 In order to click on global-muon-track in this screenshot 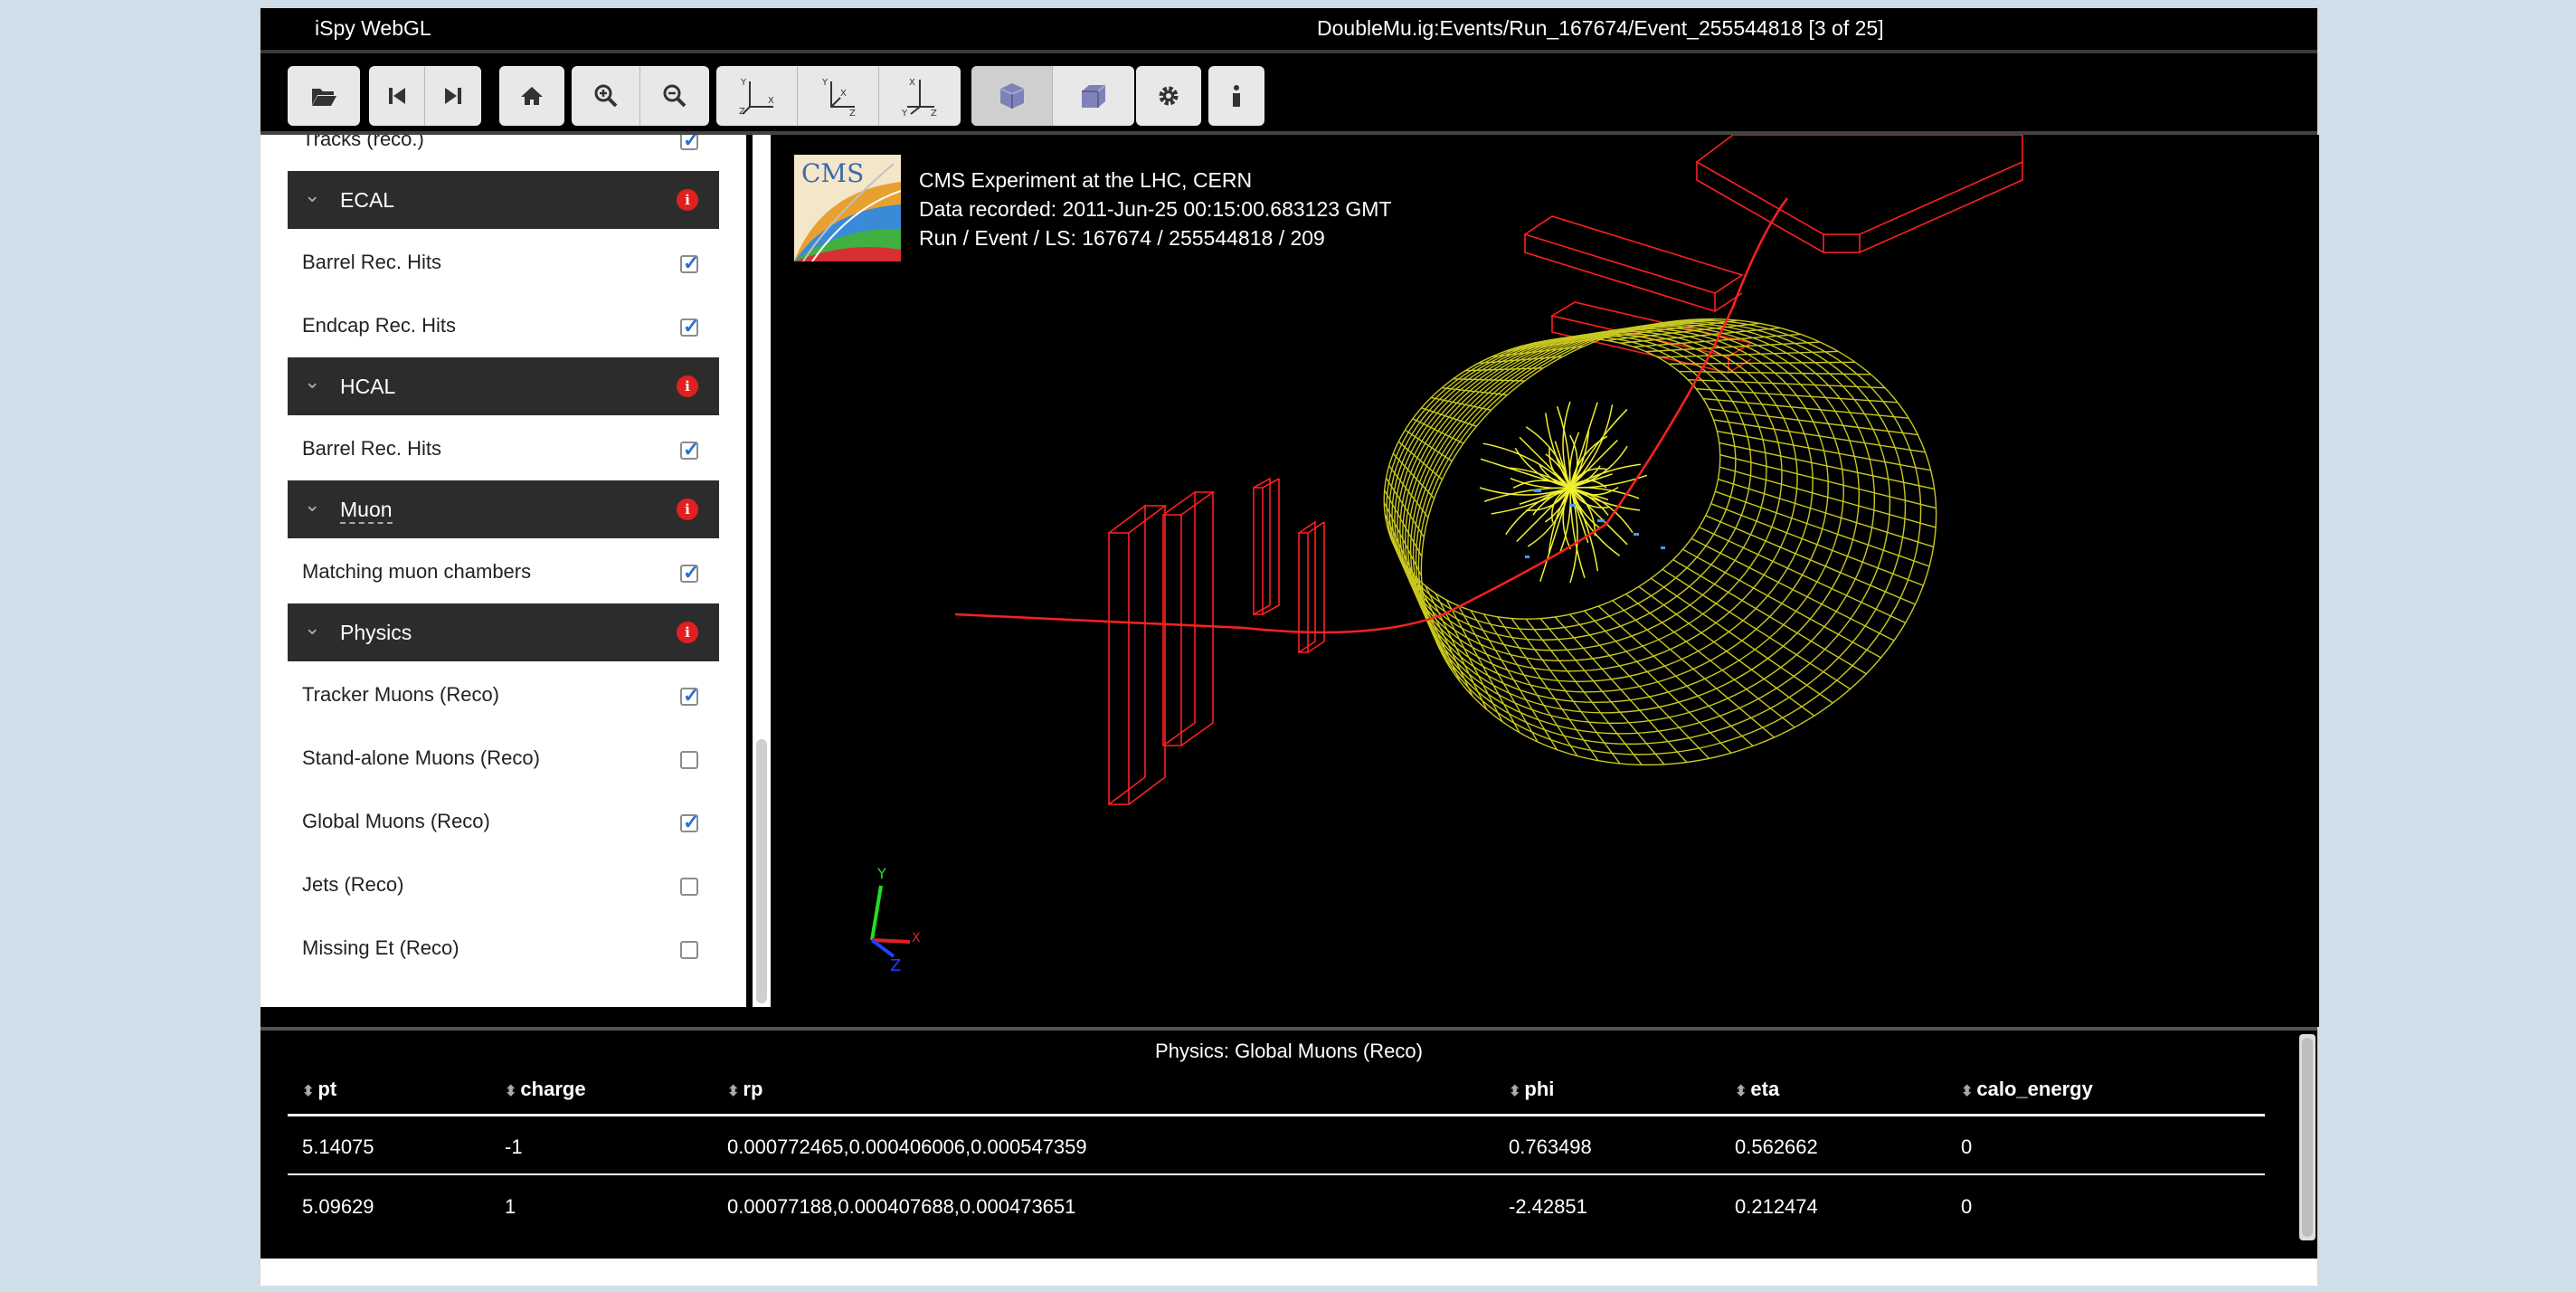, I will do `click(1372, 415)`.